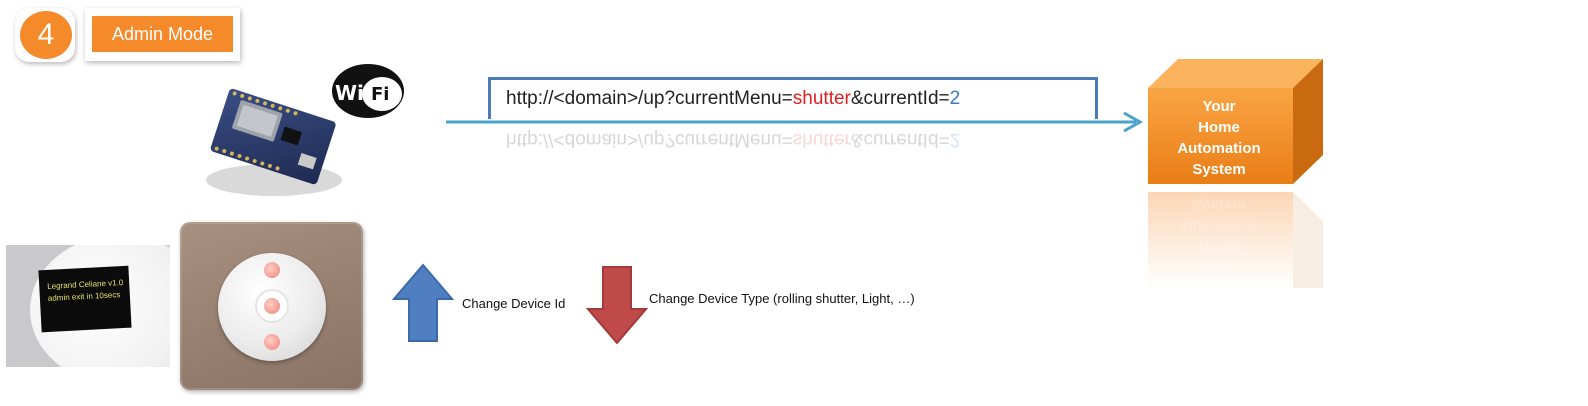  I want to click on up-arrow-icon, so click(423, 302).